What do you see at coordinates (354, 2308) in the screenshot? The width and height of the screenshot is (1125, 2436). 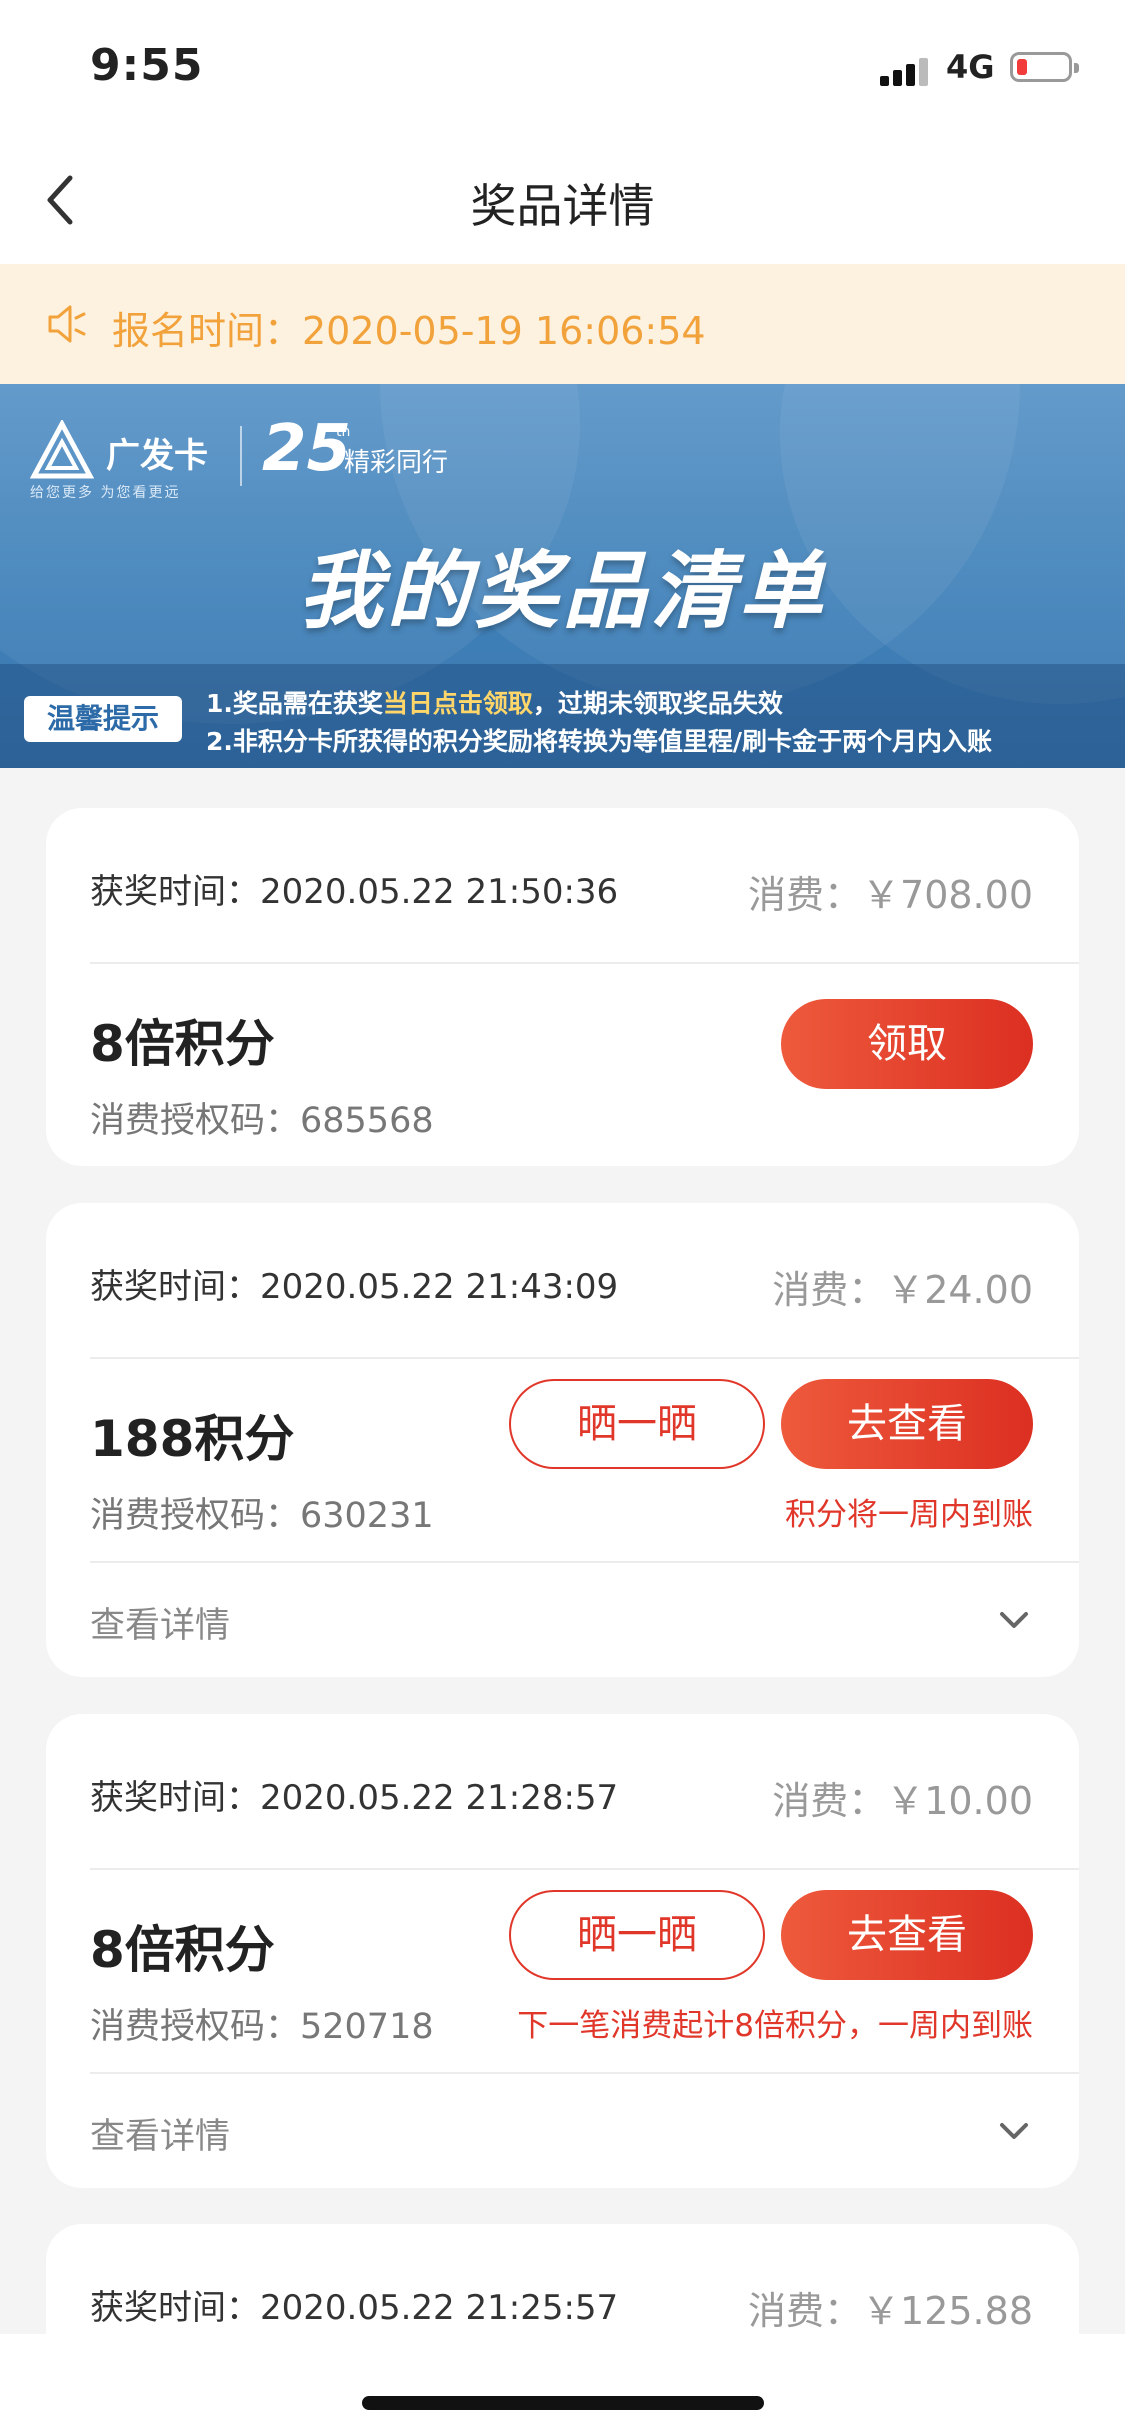 I see `award-time: 获奖时间：2020.05.22 21:25:57` at bounding box center [354, 2308].